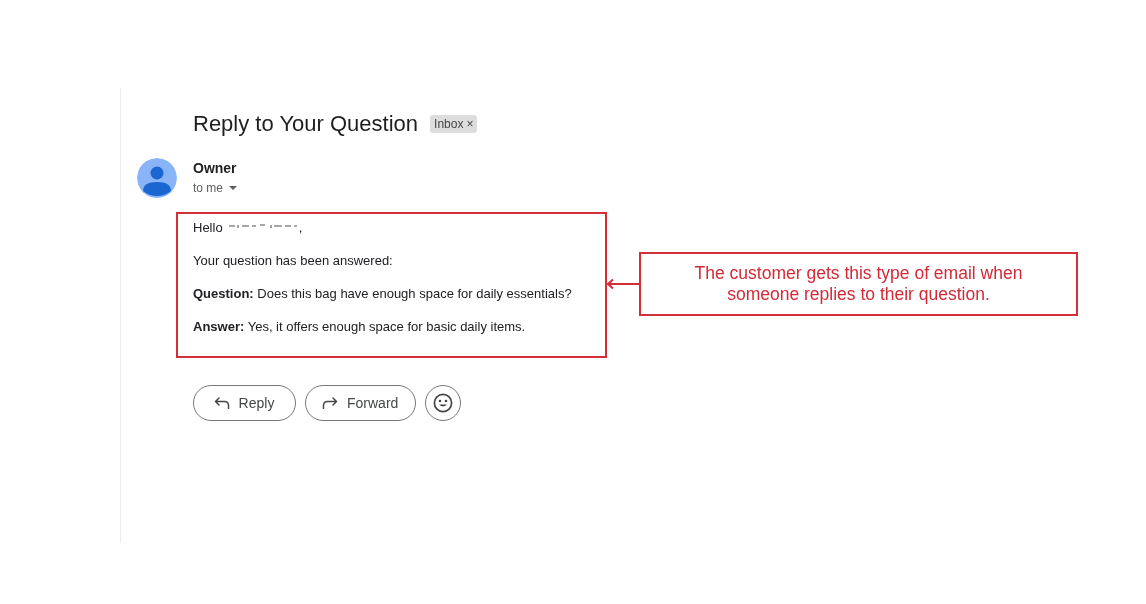 This screenshot has height=604, width=1146. Describe the element at coordinates (361, 403) in the screenshot. I see `forward-button: Forward` at that location.